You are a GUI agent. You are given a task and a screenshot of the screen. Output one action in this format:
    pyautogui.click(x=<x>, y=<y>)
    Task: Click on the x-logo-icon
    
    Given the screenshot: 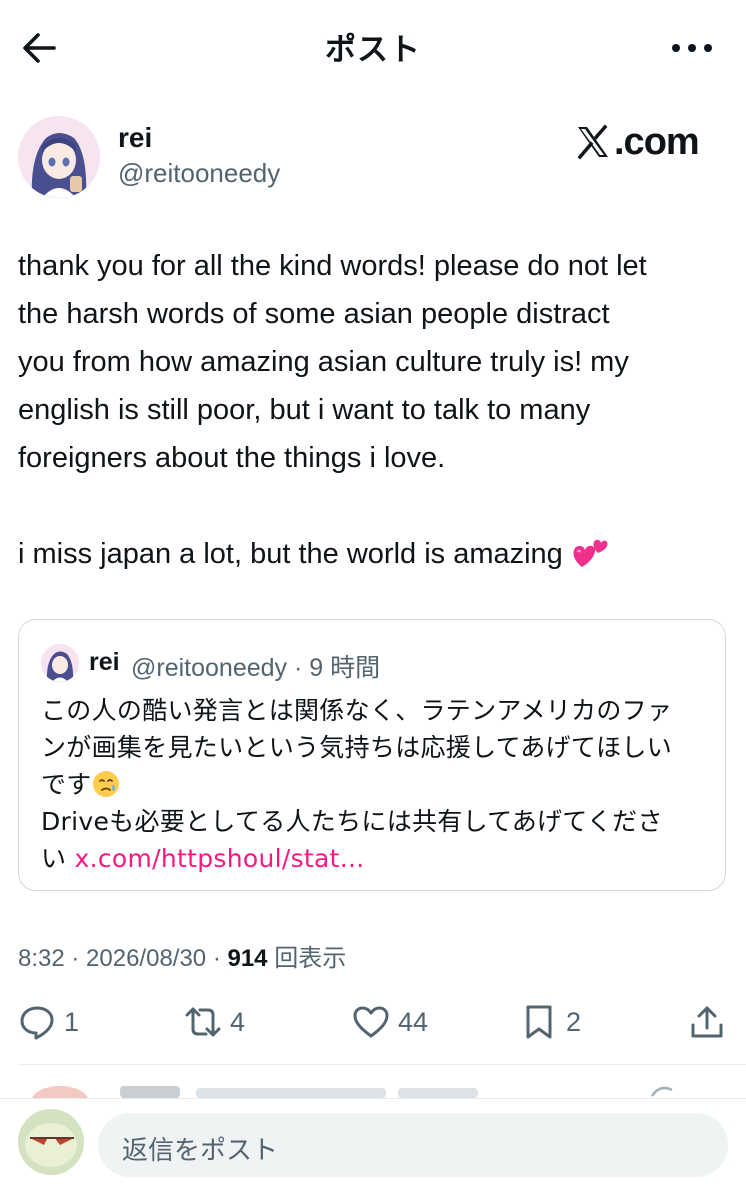 What is the action you would take?
    pyautogui.click(x=592, y=142)
    